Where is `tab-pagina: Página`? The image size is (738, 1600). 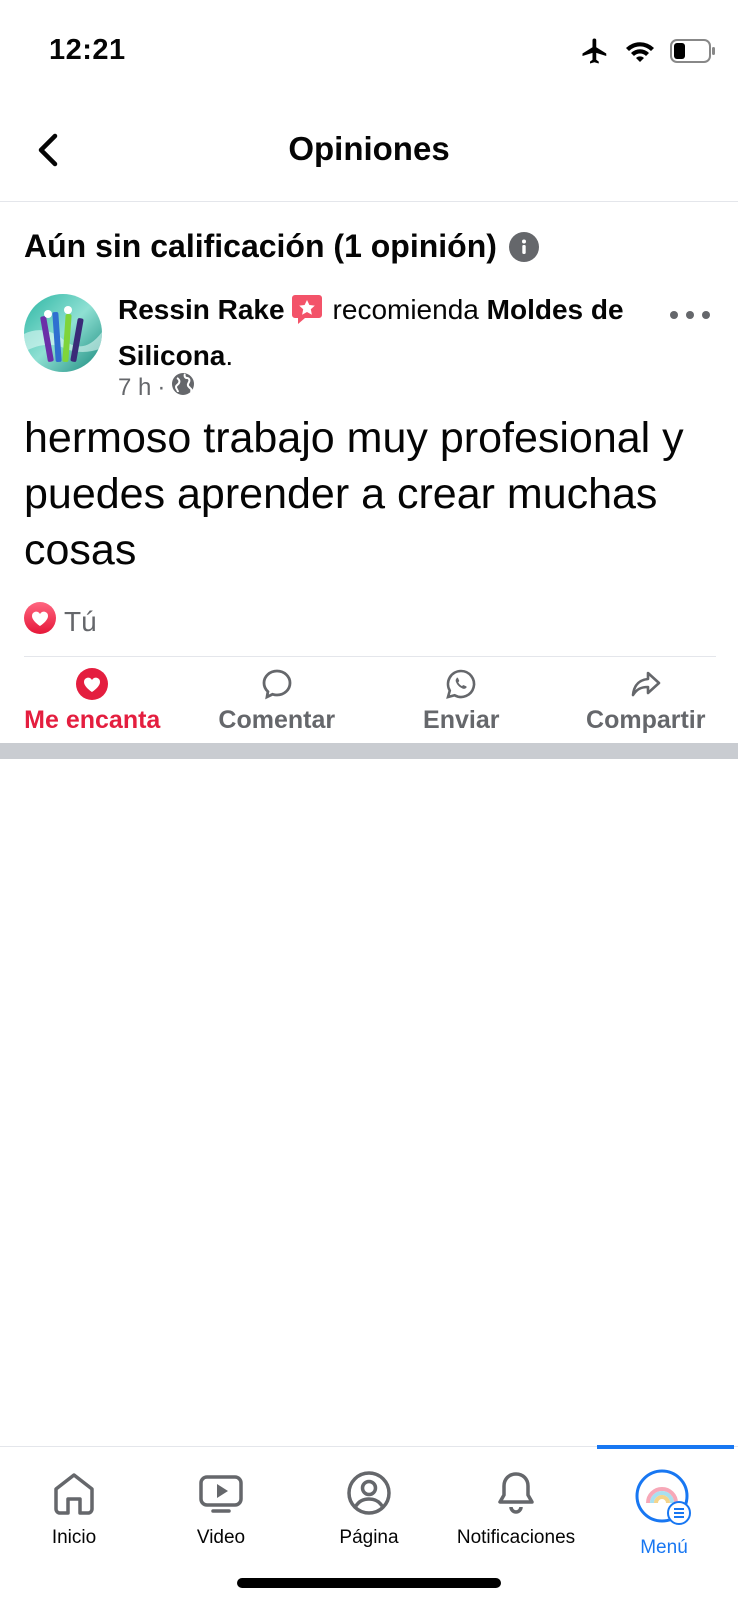 tab-pagina: Página is located at coordinates (369, 1509).